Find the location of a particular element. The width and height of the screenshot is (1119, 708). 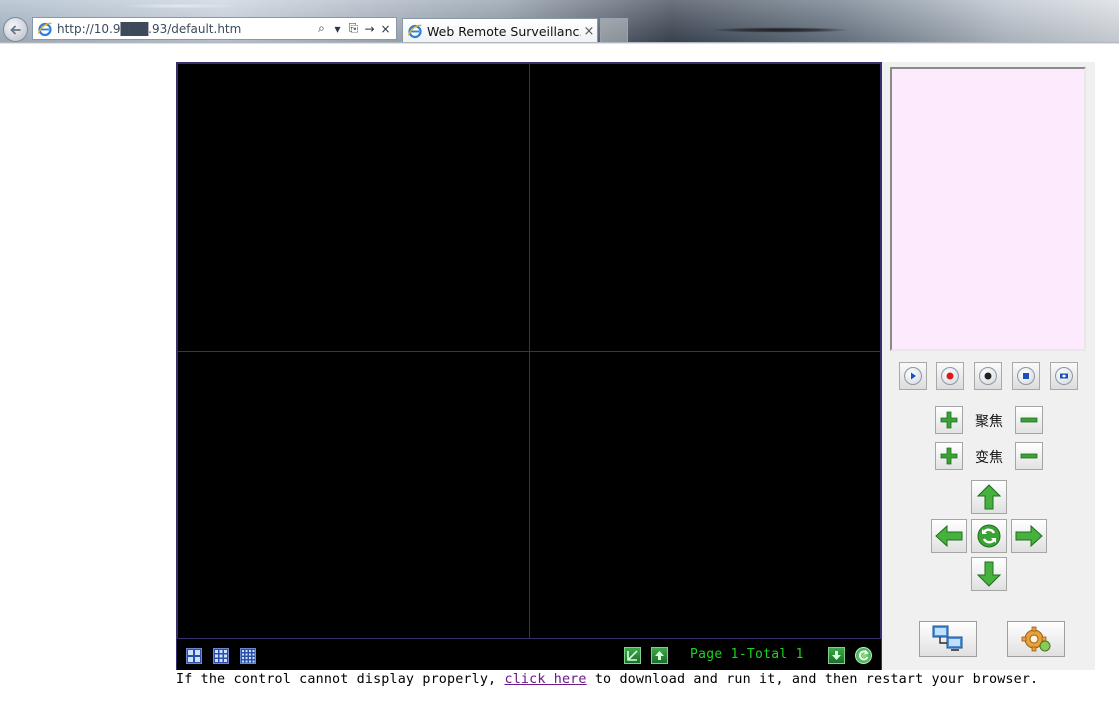

dropdown-icon: ▾ is located at coordinates (337, 29).